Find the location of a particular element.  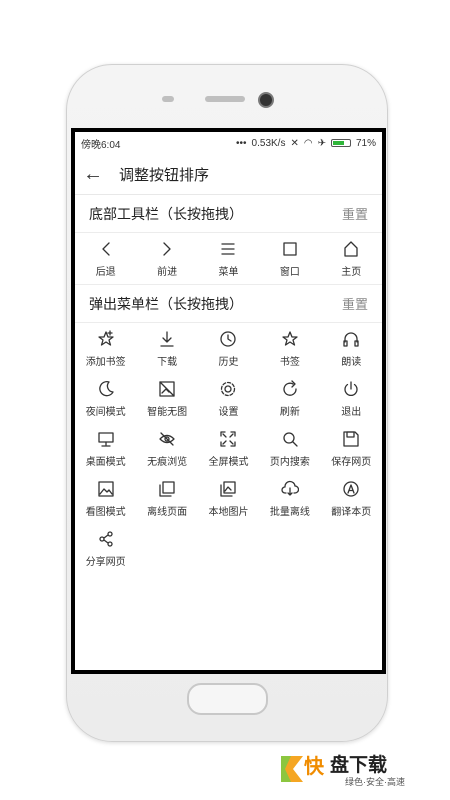

bottom-toolbar-reset-button: 重置 is located at coordinates (355, 213).